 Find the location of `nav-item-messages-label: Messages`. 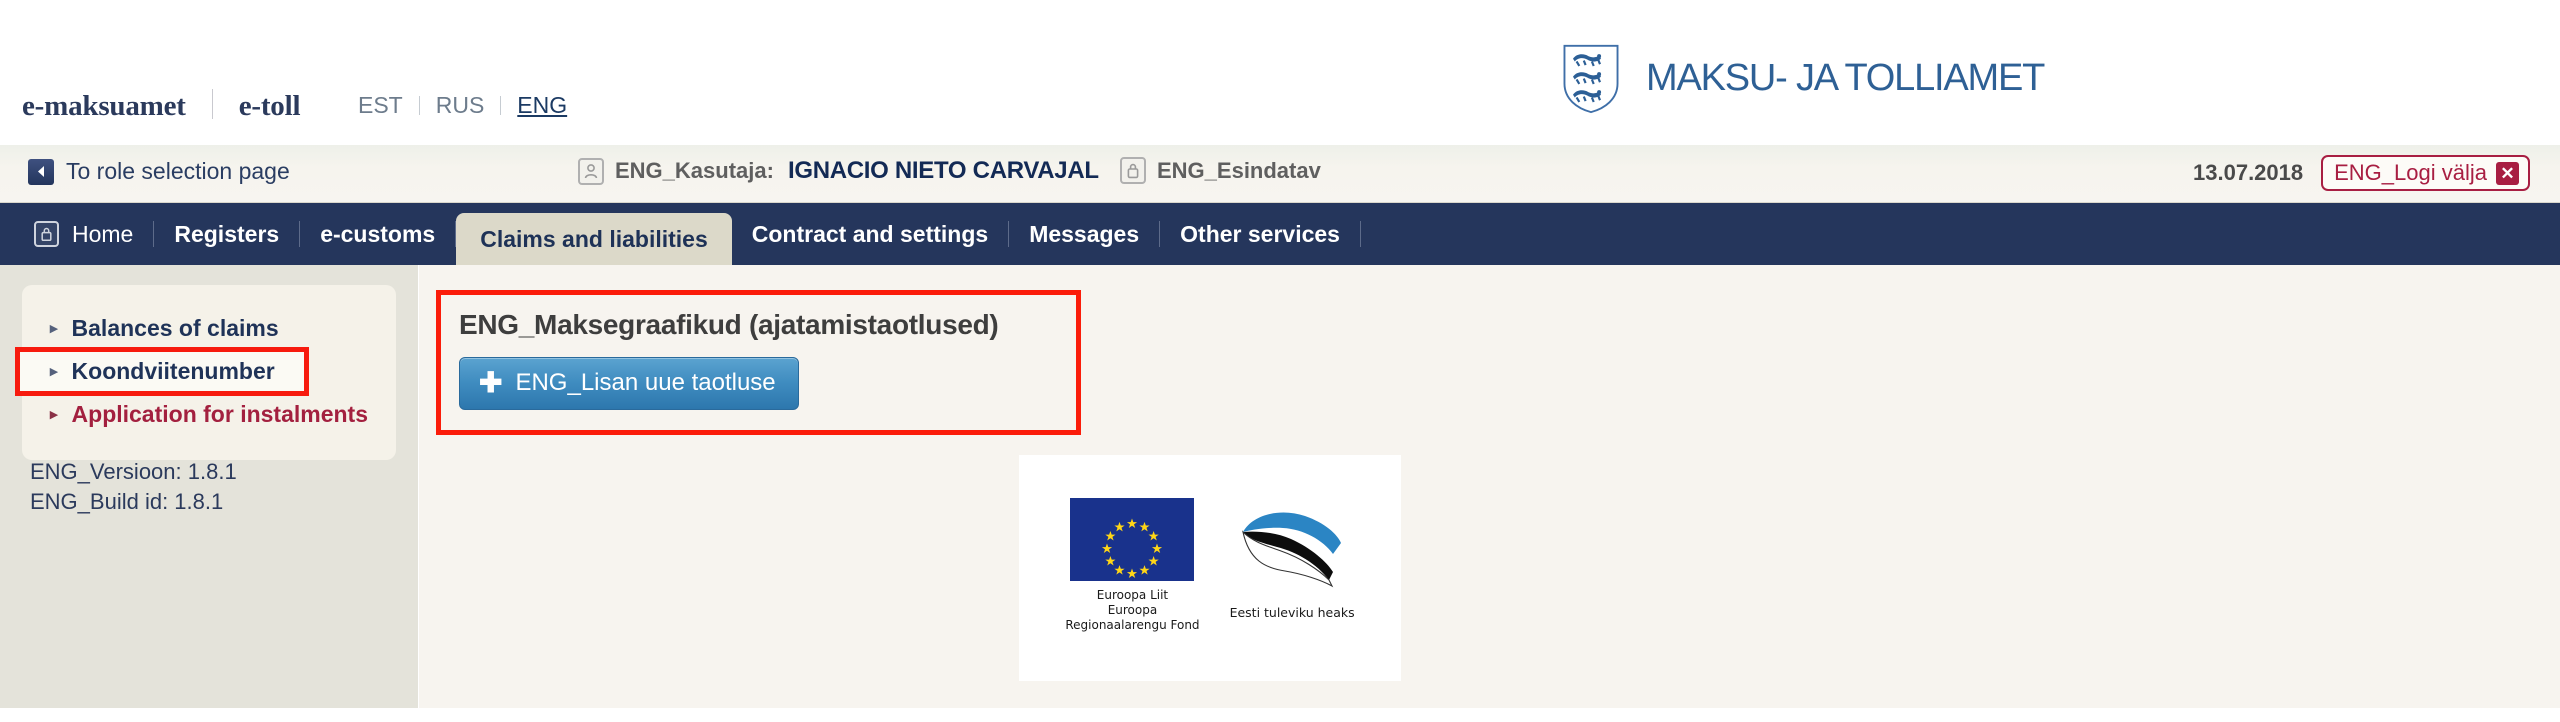

nav-item-messages-label: Messages is located at coordinates (1084, 233).